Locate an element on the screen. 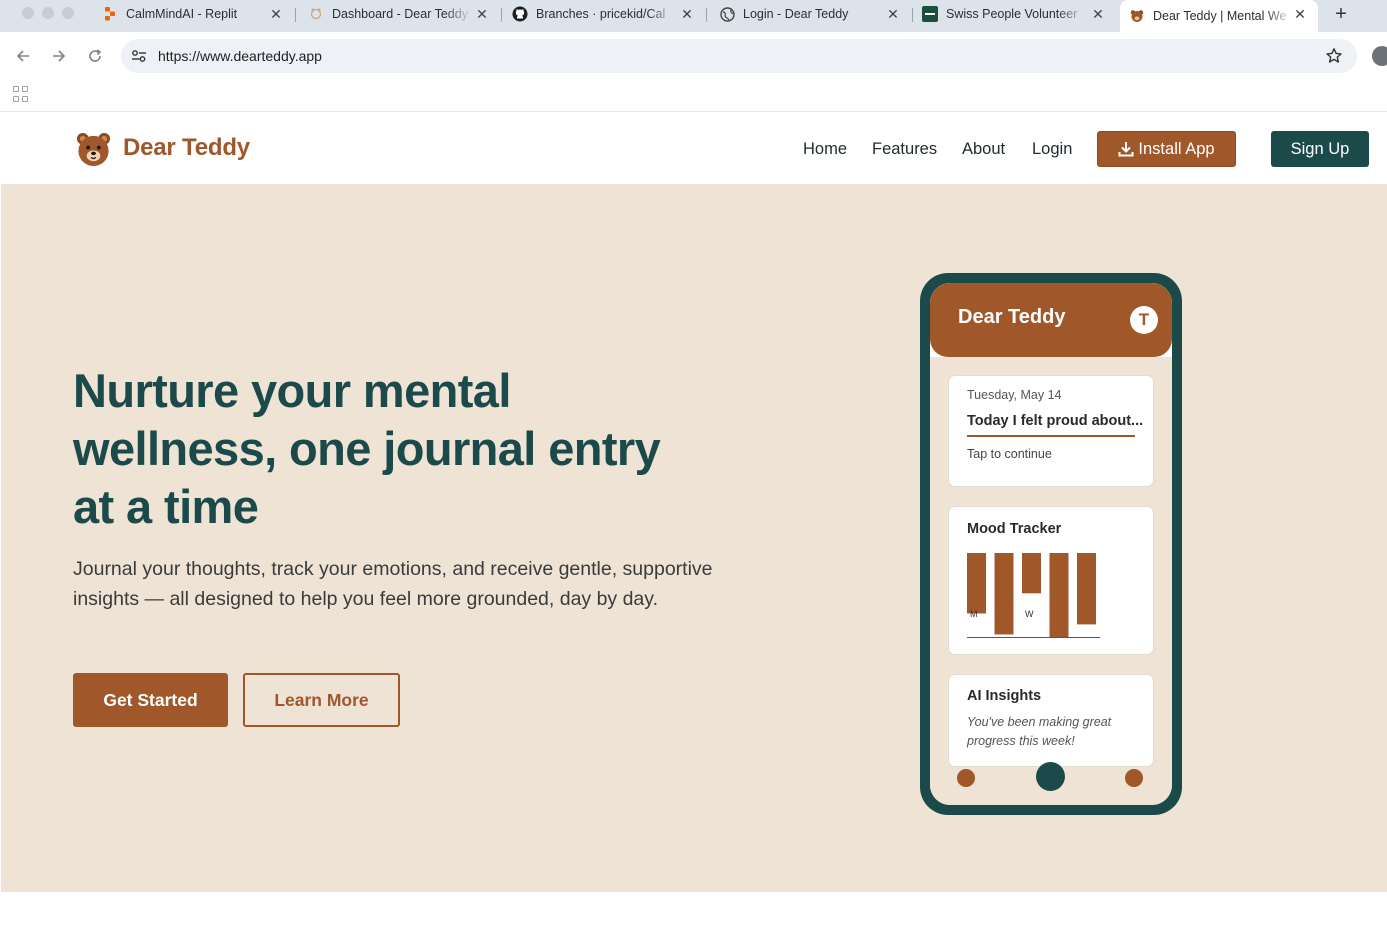 This screenshot has height=930, width=1387. teddy-bear-logo-icon is located at coordinates (93, 149).